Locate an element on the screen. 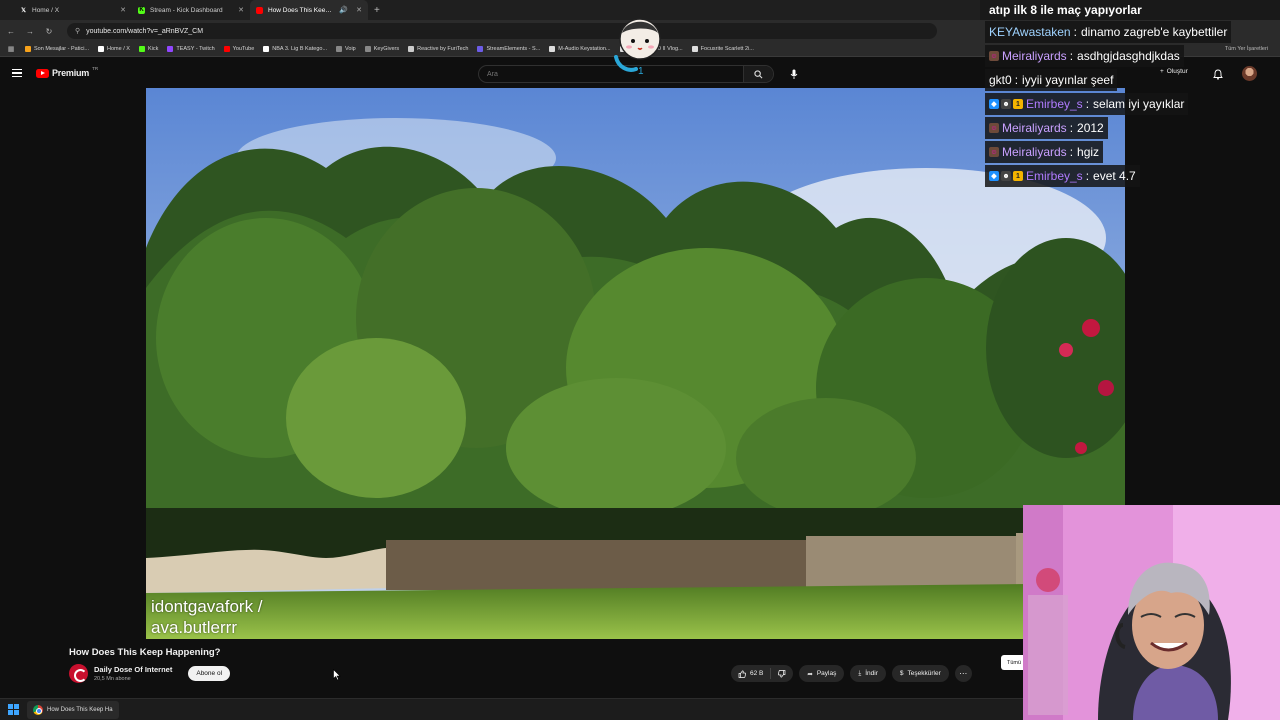 This screenshot has width=1280, height=720. thanks-button: $ Teşekkürler is located at coordinates (920, 673).